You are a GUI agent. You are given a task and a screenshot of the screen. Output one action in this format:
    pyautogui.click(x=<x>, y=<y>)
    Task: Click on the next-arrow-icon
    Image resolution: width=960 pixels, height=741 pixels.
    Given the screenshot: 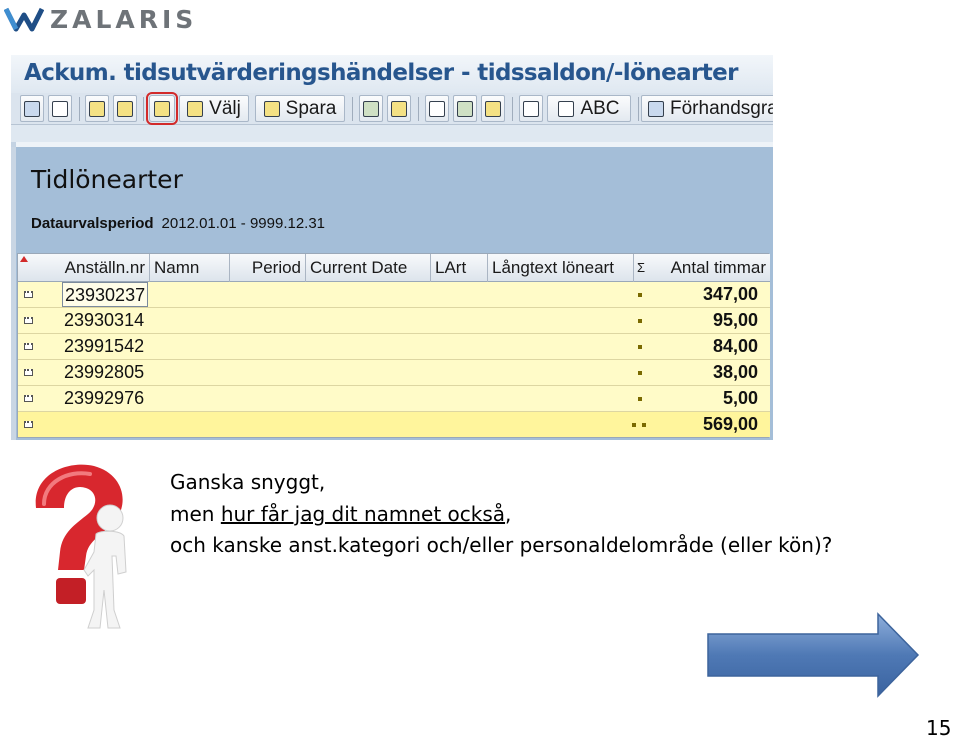 What is the action you would take?
    pyautogui.click(x=813, y=655)
    